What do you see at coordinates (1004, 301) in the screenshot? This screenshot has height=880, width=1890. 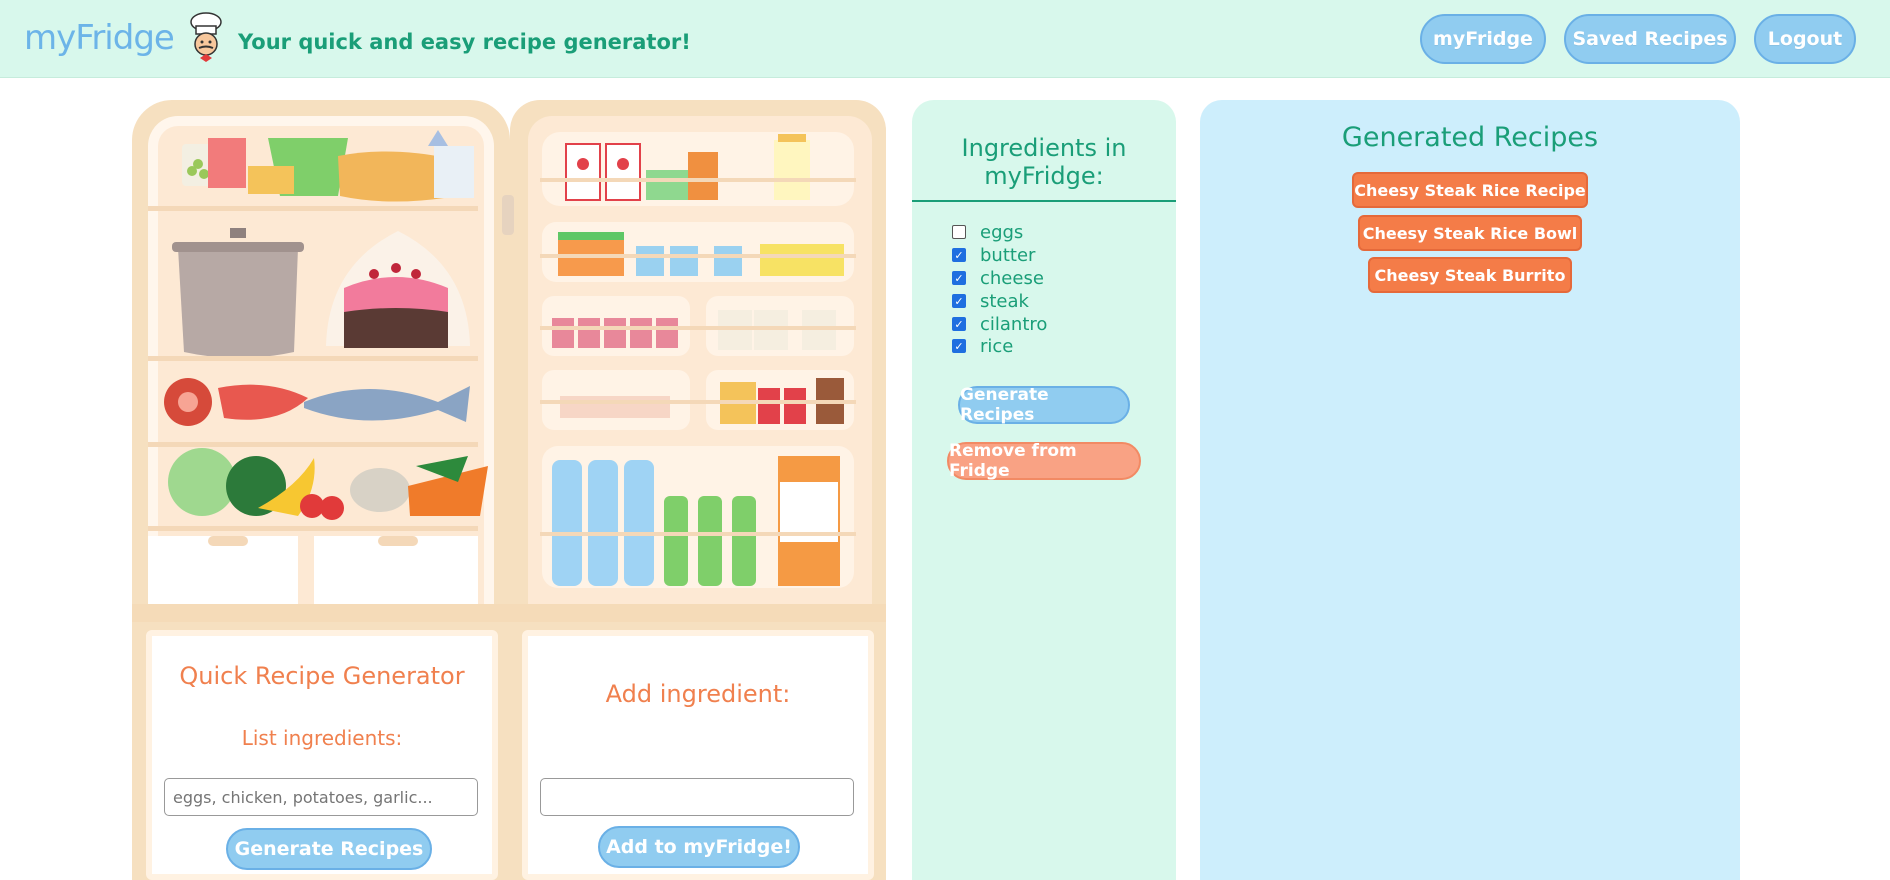 I see `ingredient-label: steak` at bounding box center [1004, 301].